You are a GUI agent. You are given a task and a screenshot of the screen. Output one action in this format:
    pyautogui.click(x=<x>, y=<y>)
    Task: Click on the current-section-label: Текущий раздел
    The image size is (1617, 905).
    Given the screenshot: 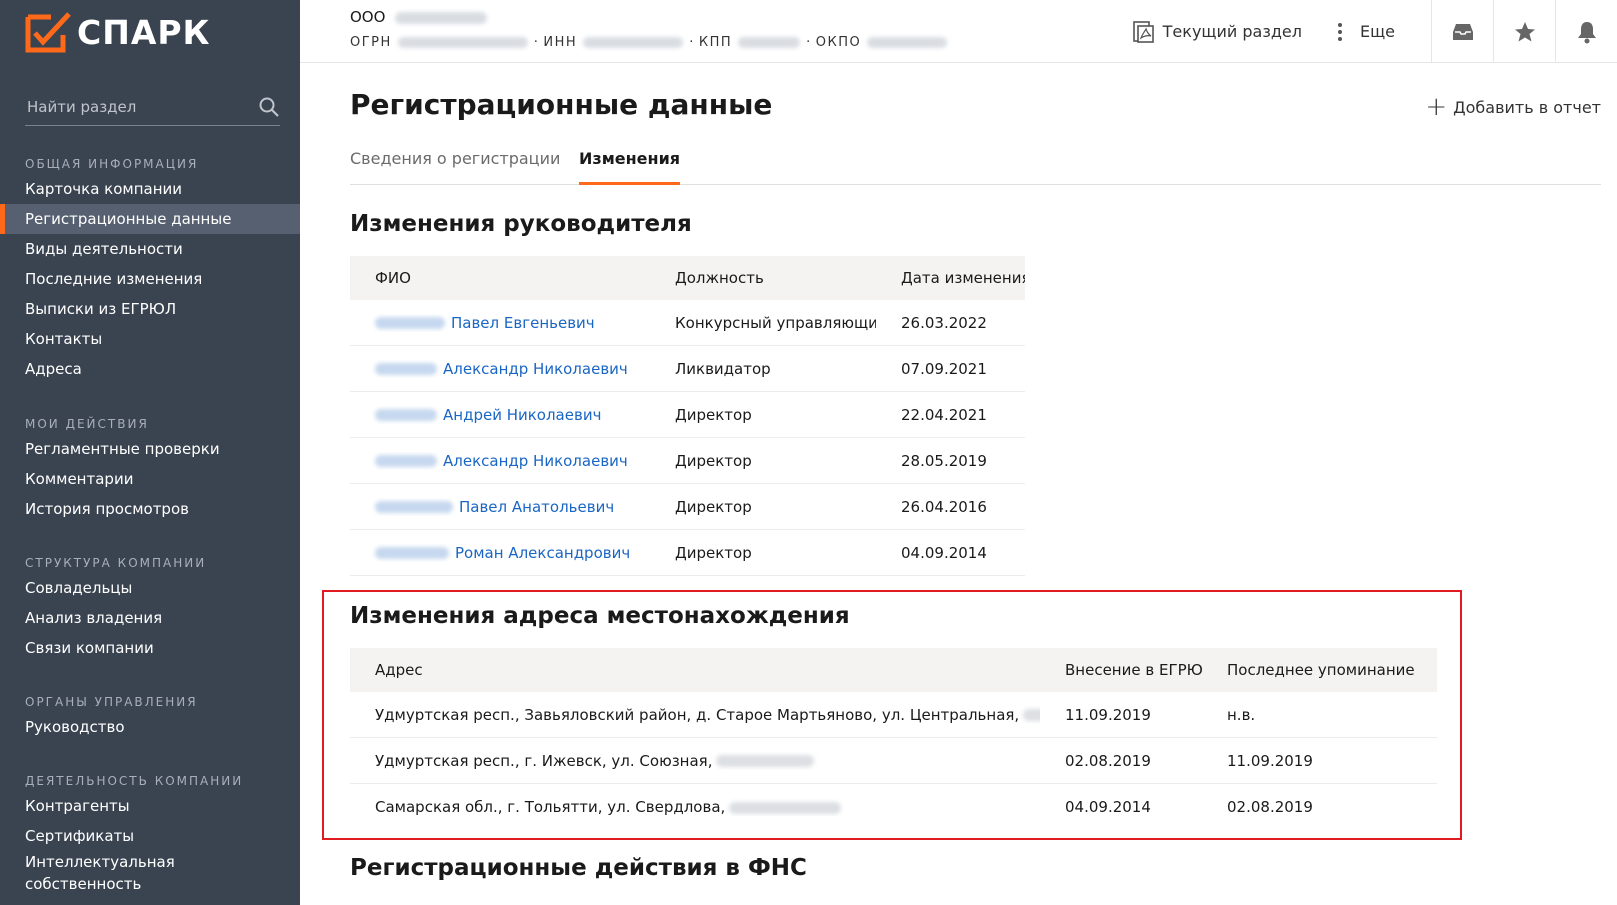 What is the action you would take?
    pyautogui.click(x=1232, y=31)
    